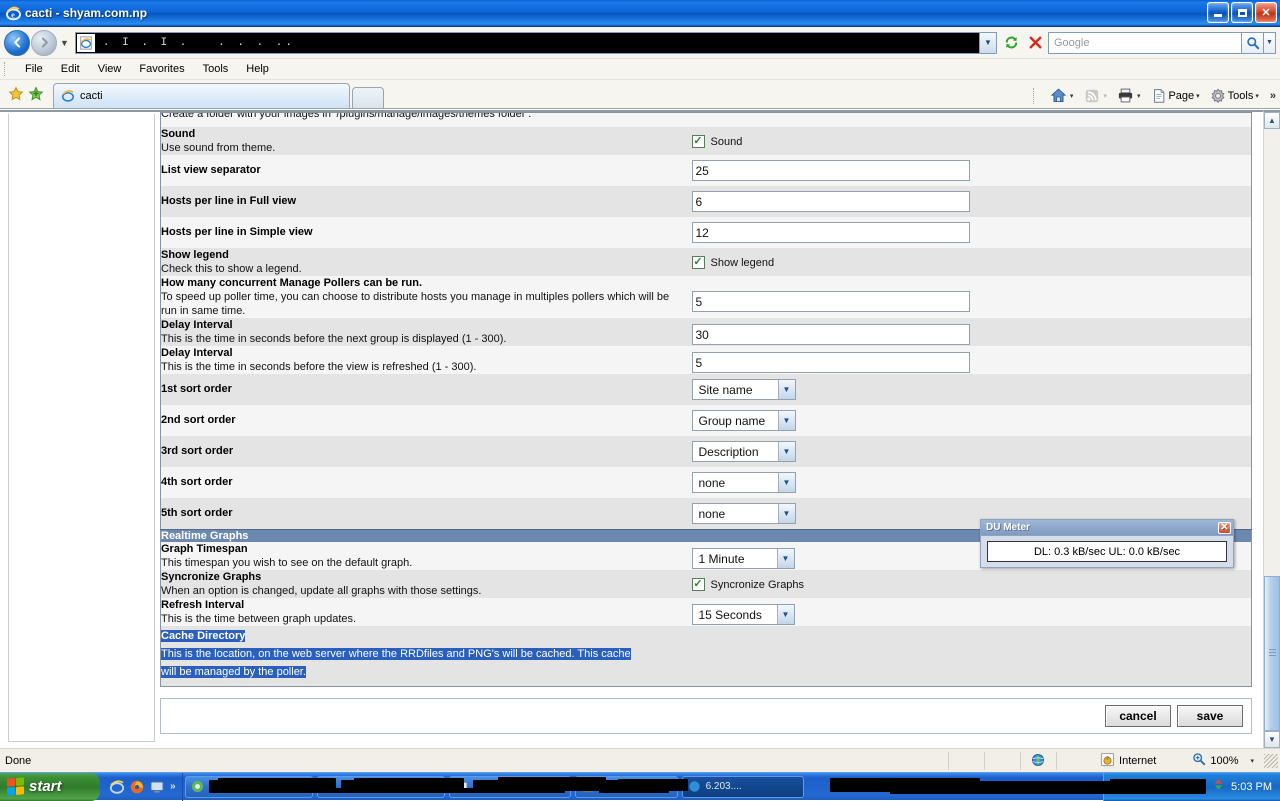  Describe the element at coordinates (173, 786) in the screenshot. I see `quick-launch-overflow-icon: »` at that location.